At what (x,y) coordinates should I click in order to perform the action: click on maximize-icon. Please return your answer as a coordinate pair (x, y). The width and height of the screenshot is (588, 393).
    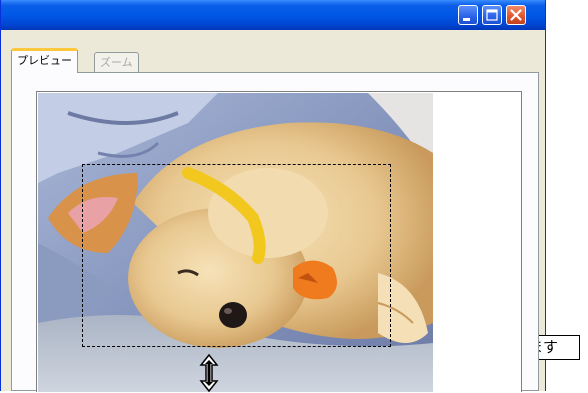
    Looking at the image, I should click on (492, 15).